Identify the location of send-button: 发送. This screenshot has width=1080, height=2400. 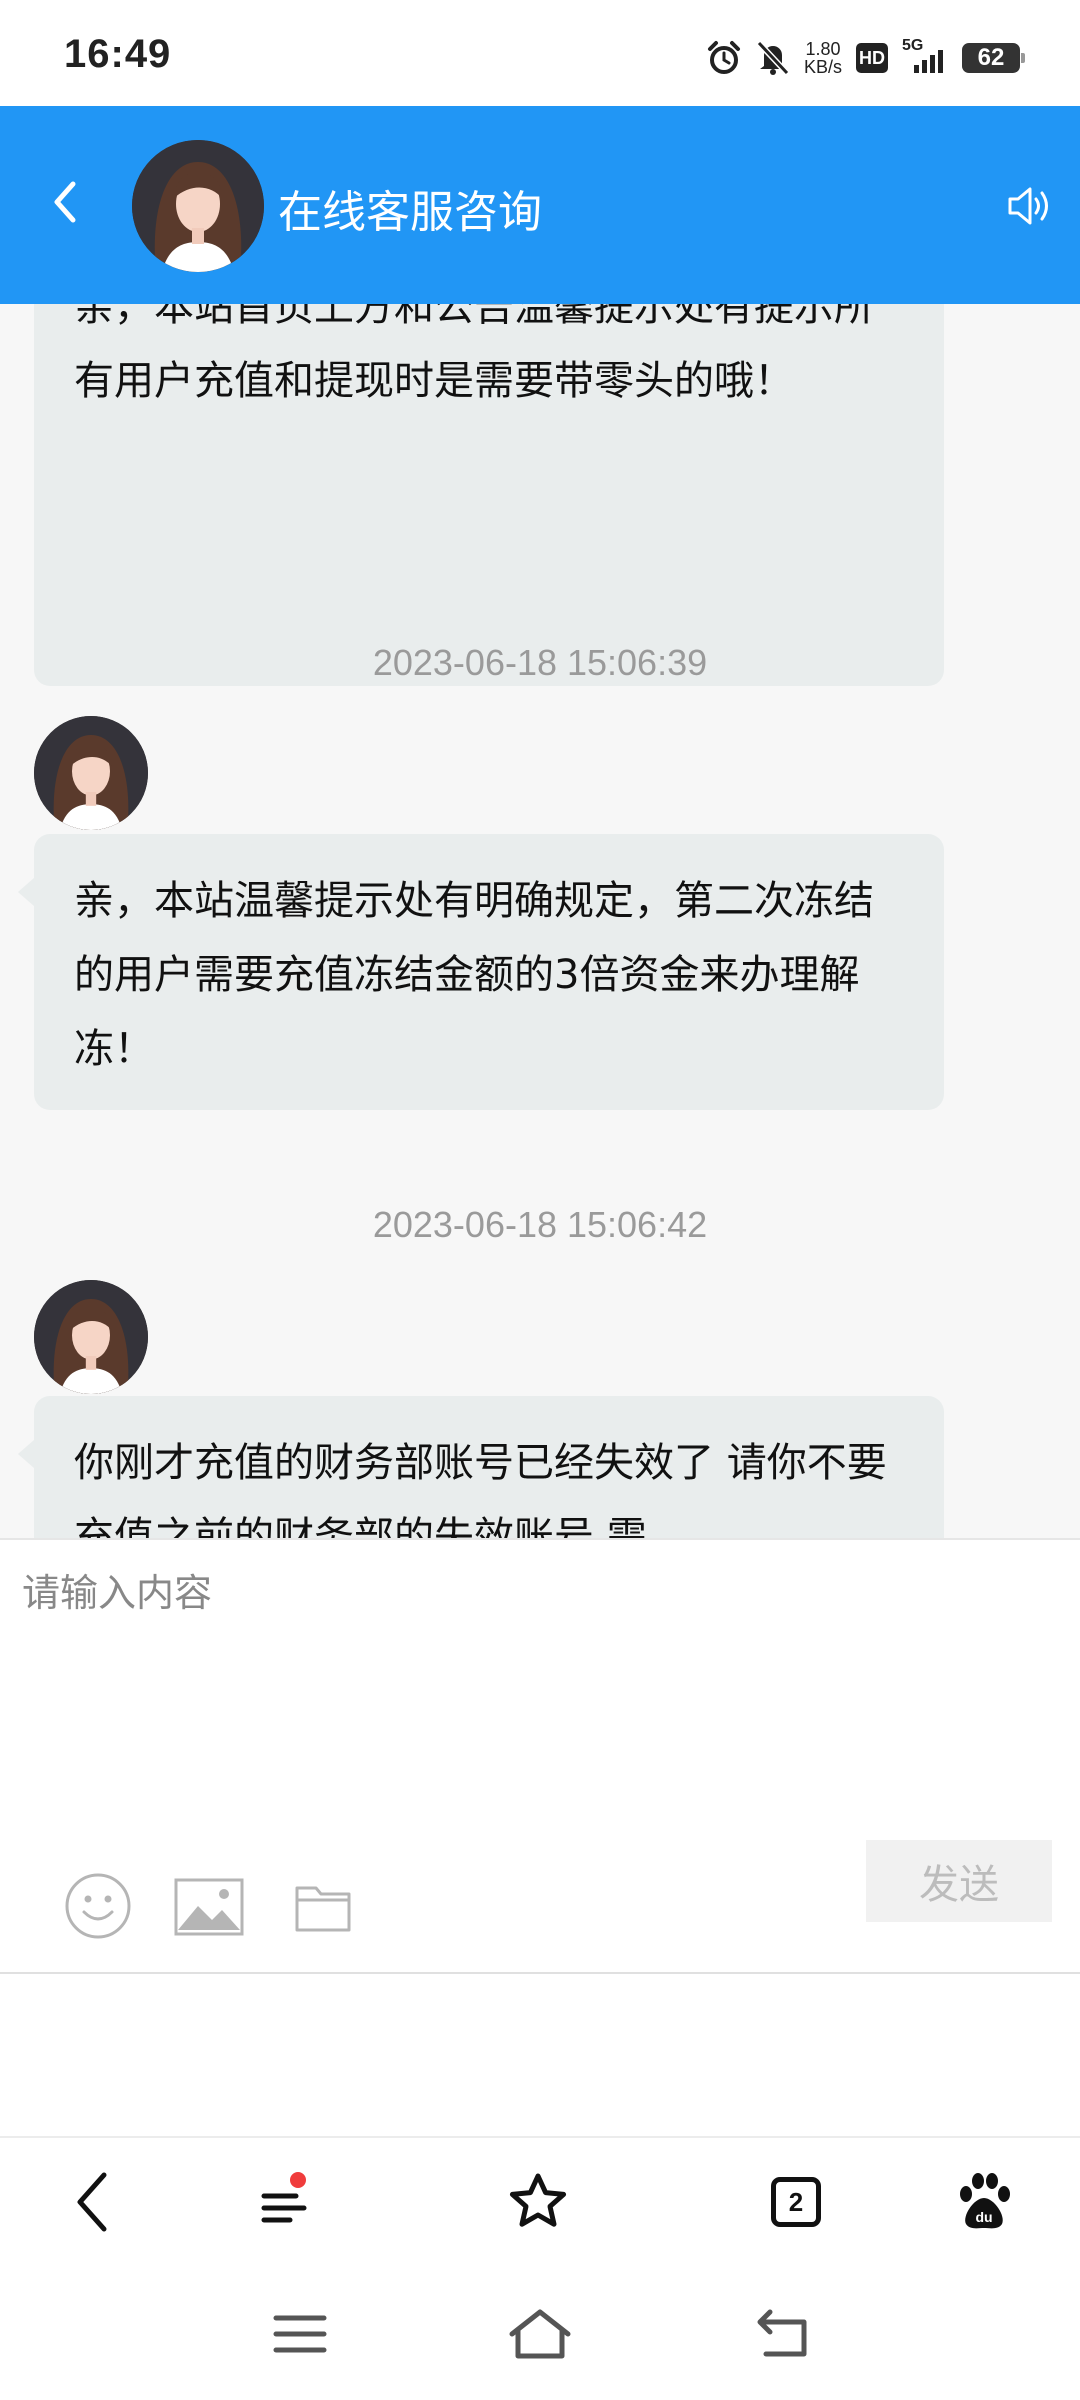
(959, 1881).